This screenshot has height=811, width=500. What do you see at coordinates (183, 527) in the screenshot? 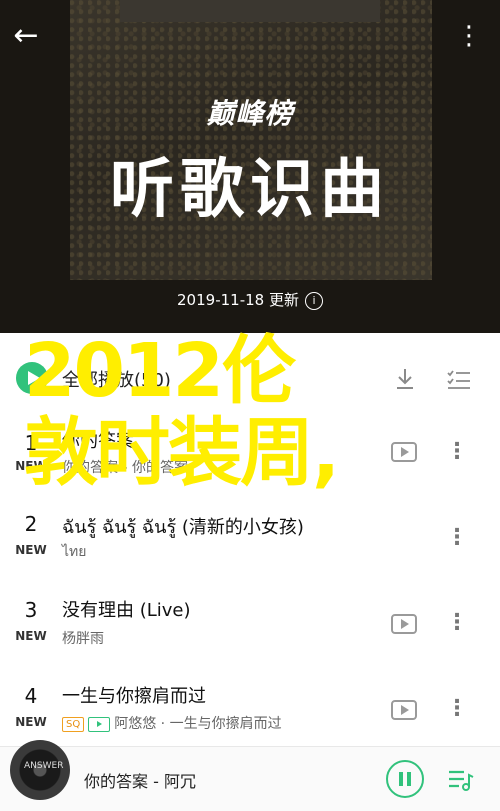
I see `song-title: ฉันรู้ ฉันรู้ ฉันรู้ (清新的小女孩)` at bounding box center [183, 527].